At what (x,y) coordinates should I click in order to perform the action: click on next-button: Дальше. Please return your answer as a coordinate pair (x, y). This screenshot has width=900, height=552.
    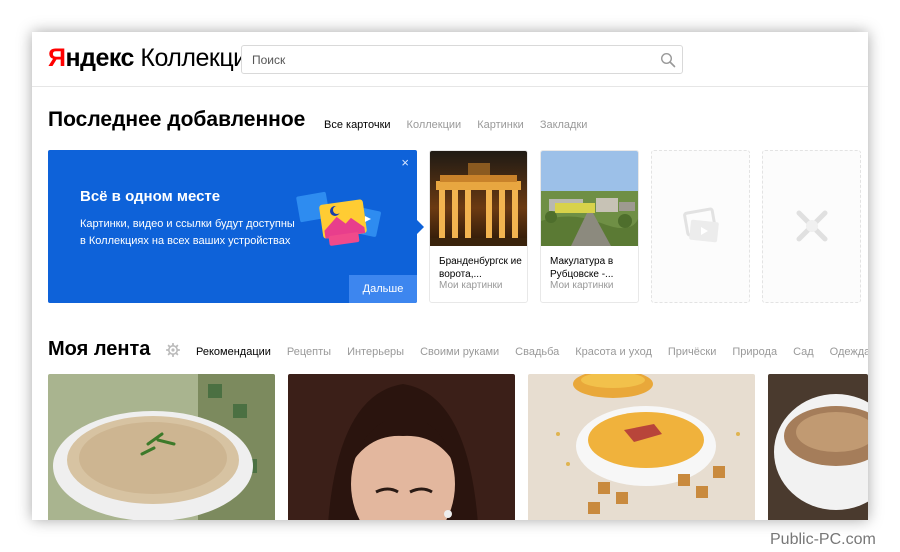
    Looking at the image, I should click on (383, 289).